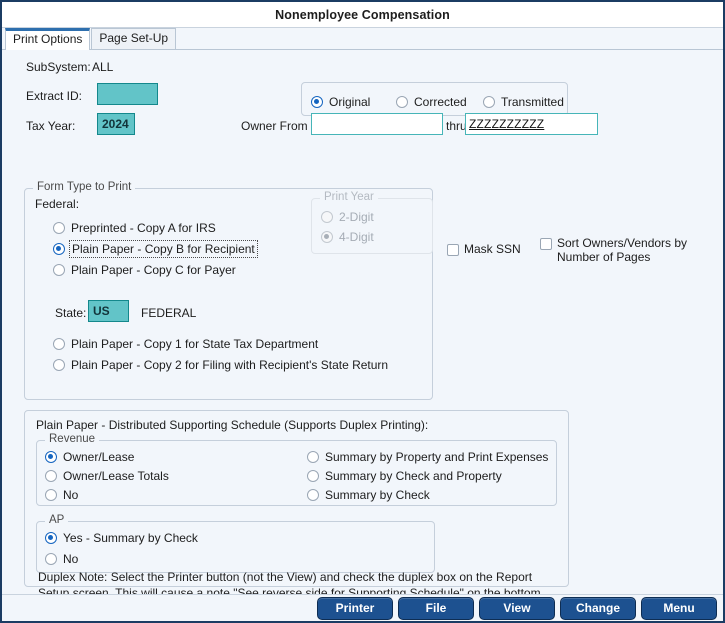  I want to click on checkbox-sort-line-2: Number of Pages, so click(604, 257).